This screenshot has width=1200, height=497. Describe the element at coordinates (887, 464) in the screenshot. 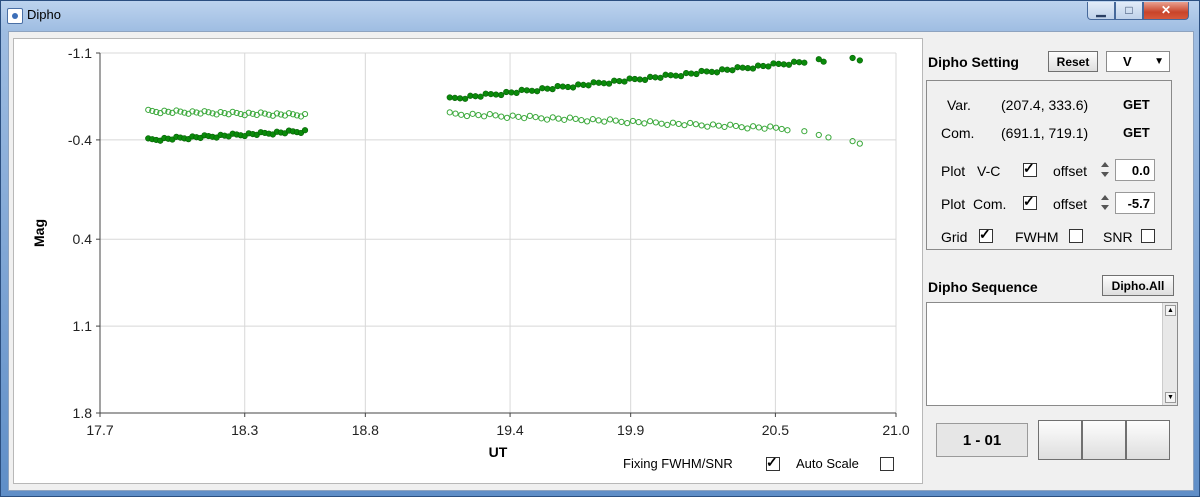

I see `auto-scale-checkbox` at that location.